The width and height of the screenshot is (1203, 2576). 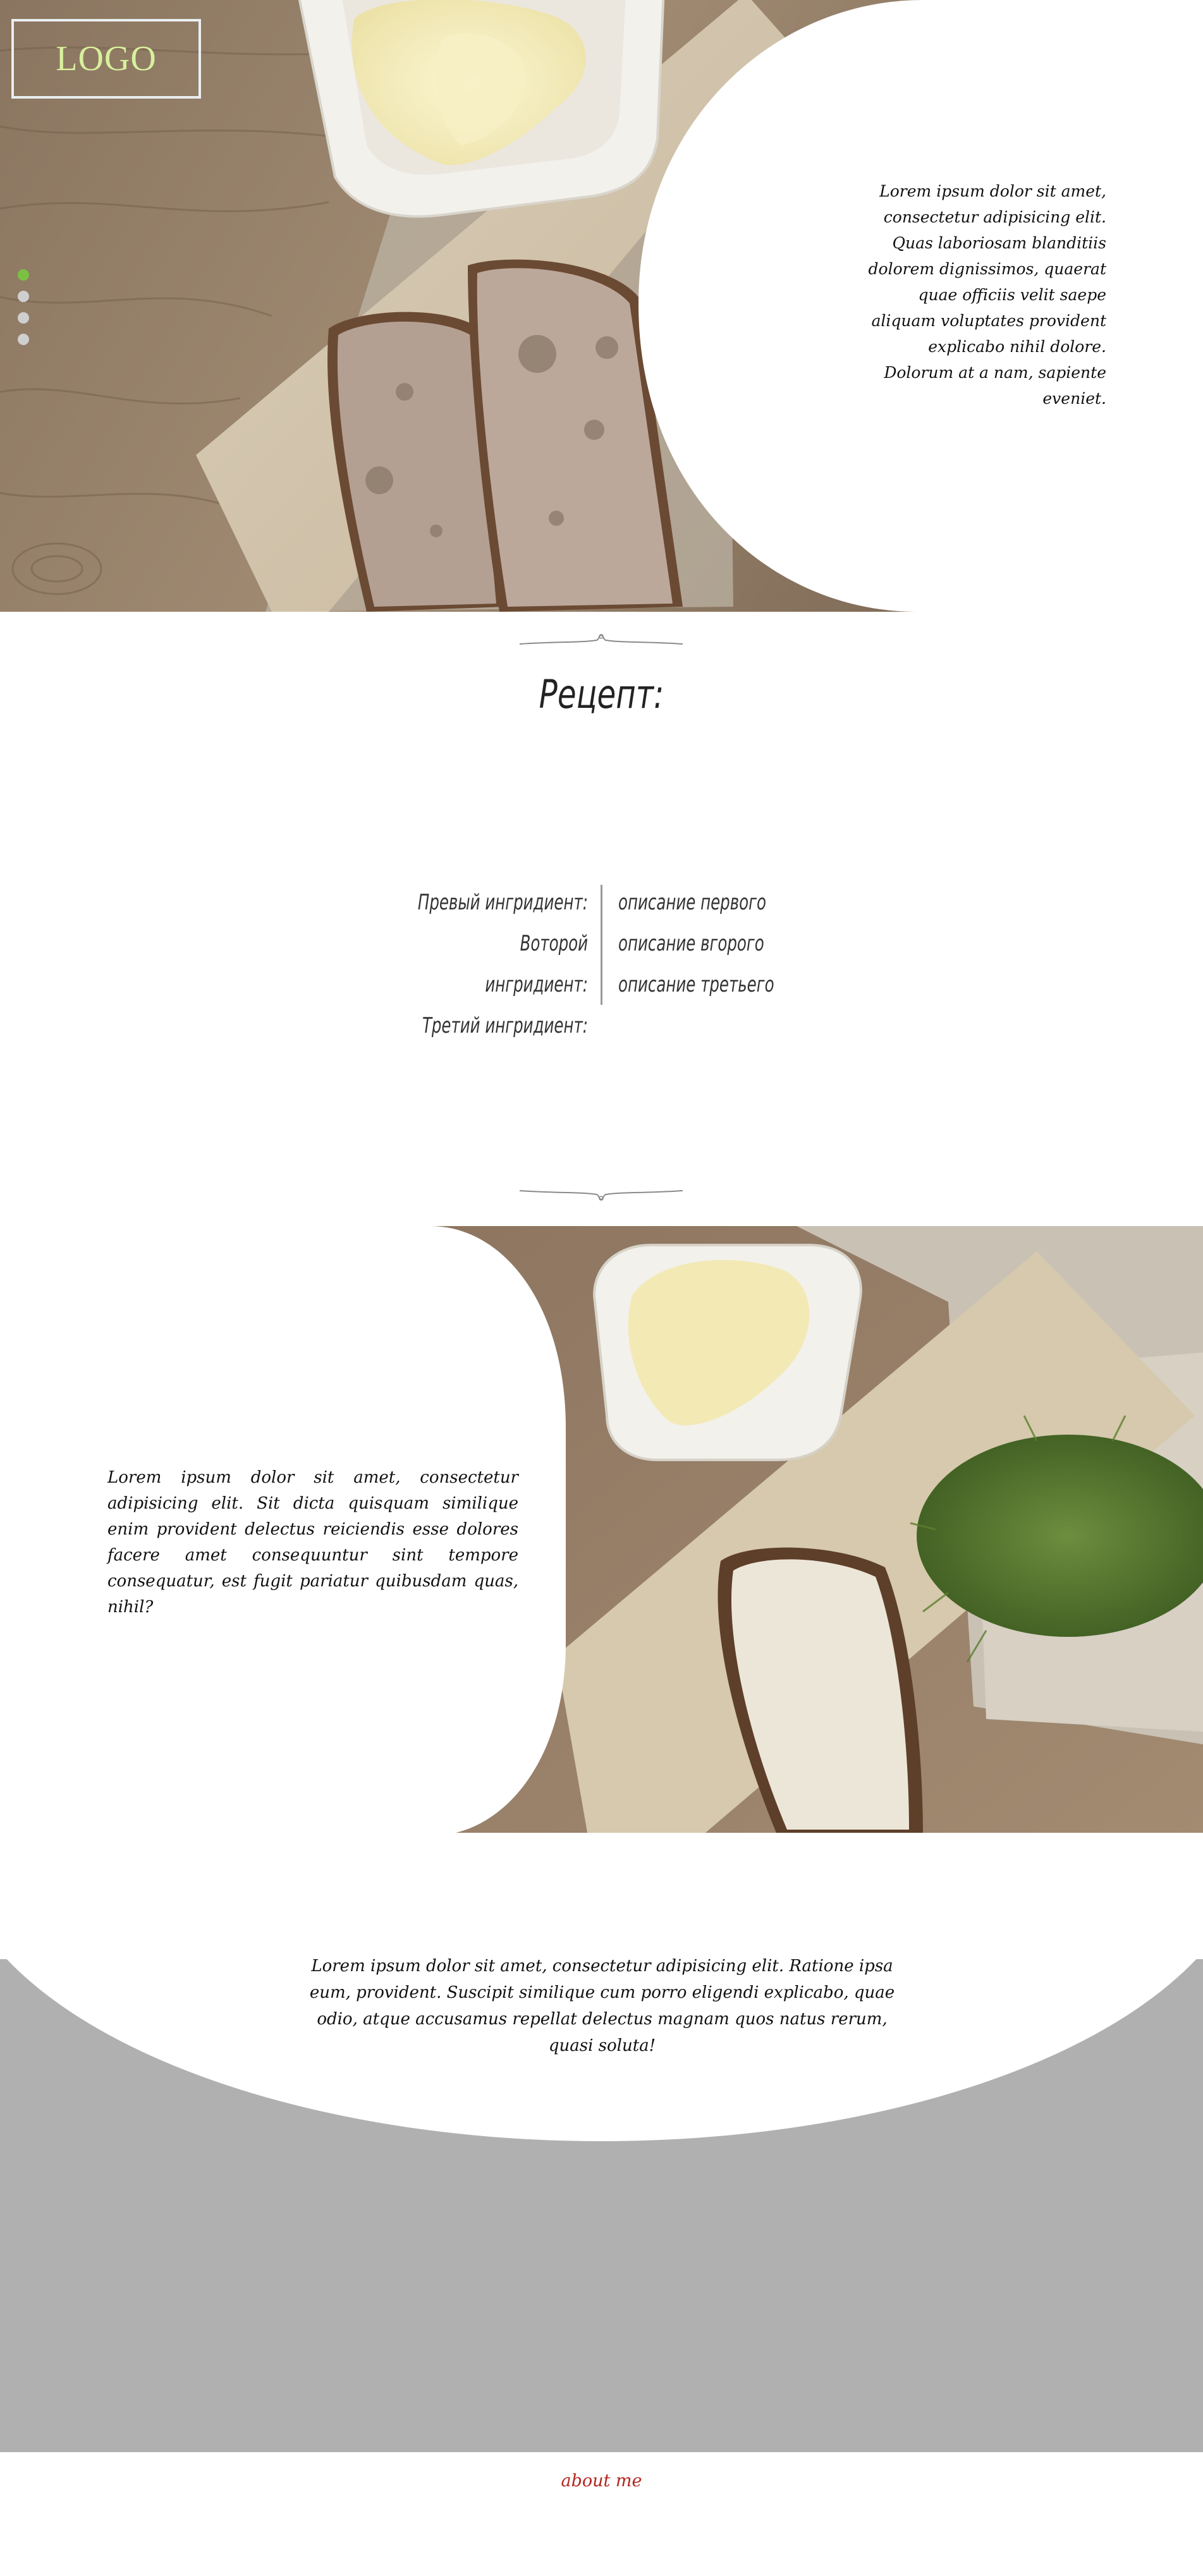 I want to click on ingredient-description: описание первого, so click(x=692, y=902).